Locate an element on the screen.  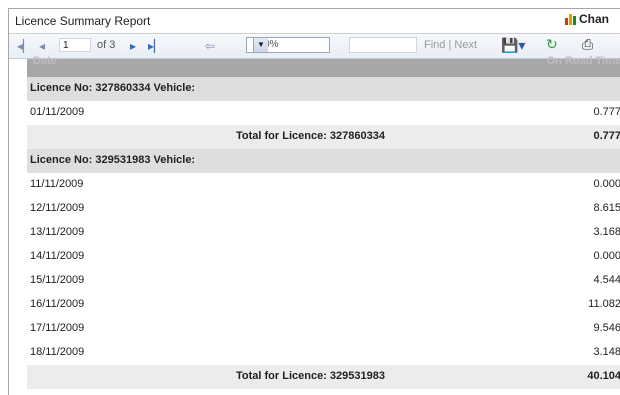
row-value: 8.615 is located at coordinates (606, 208).